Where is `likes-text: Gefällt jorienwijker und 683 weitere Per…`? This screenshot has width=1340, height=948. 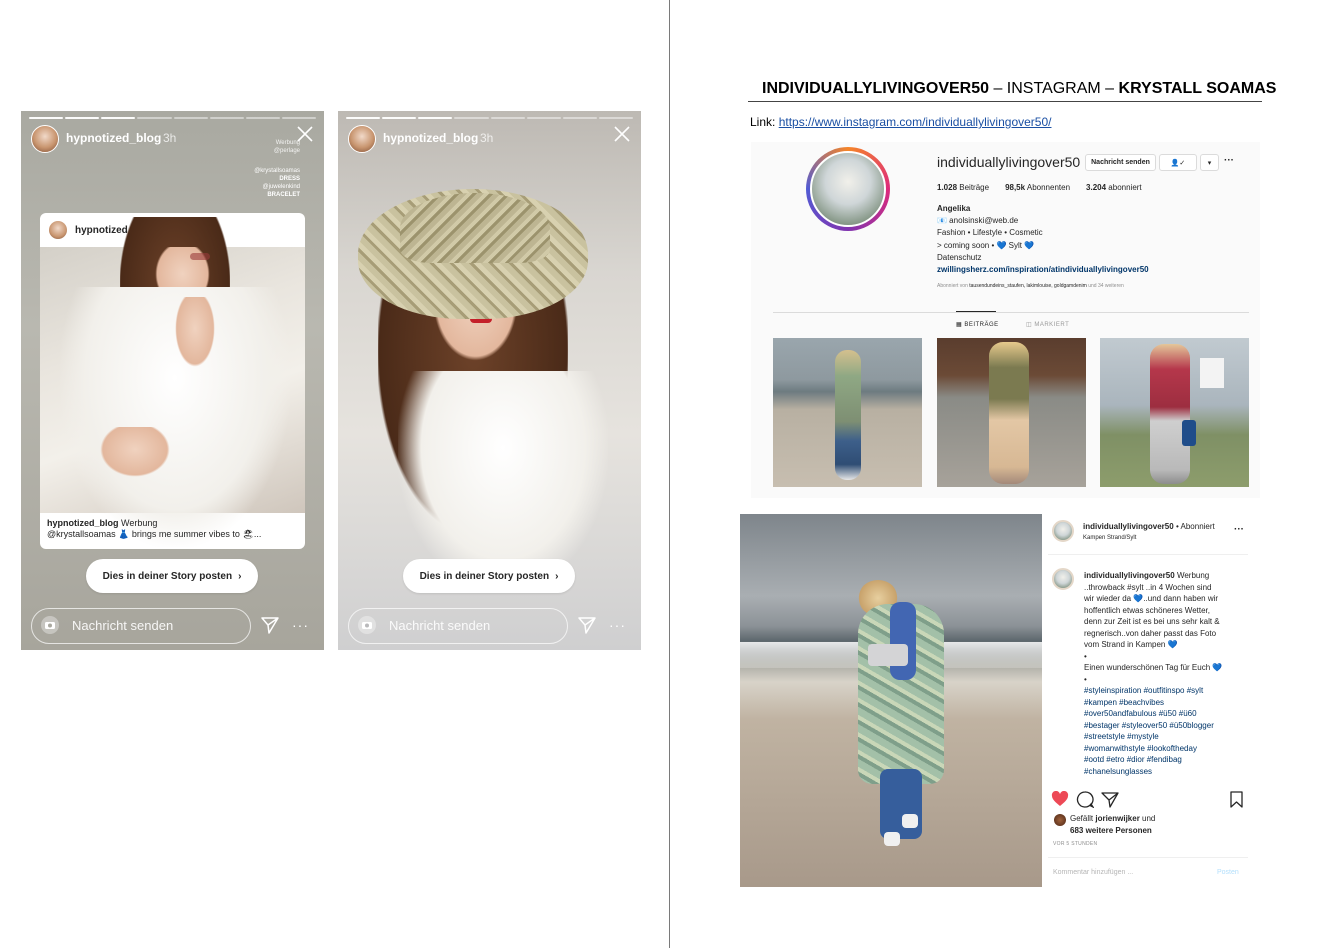
likes-text: Gefällt jorienwijker und 683 weitere Per… is located at coordinates (1113, 824).